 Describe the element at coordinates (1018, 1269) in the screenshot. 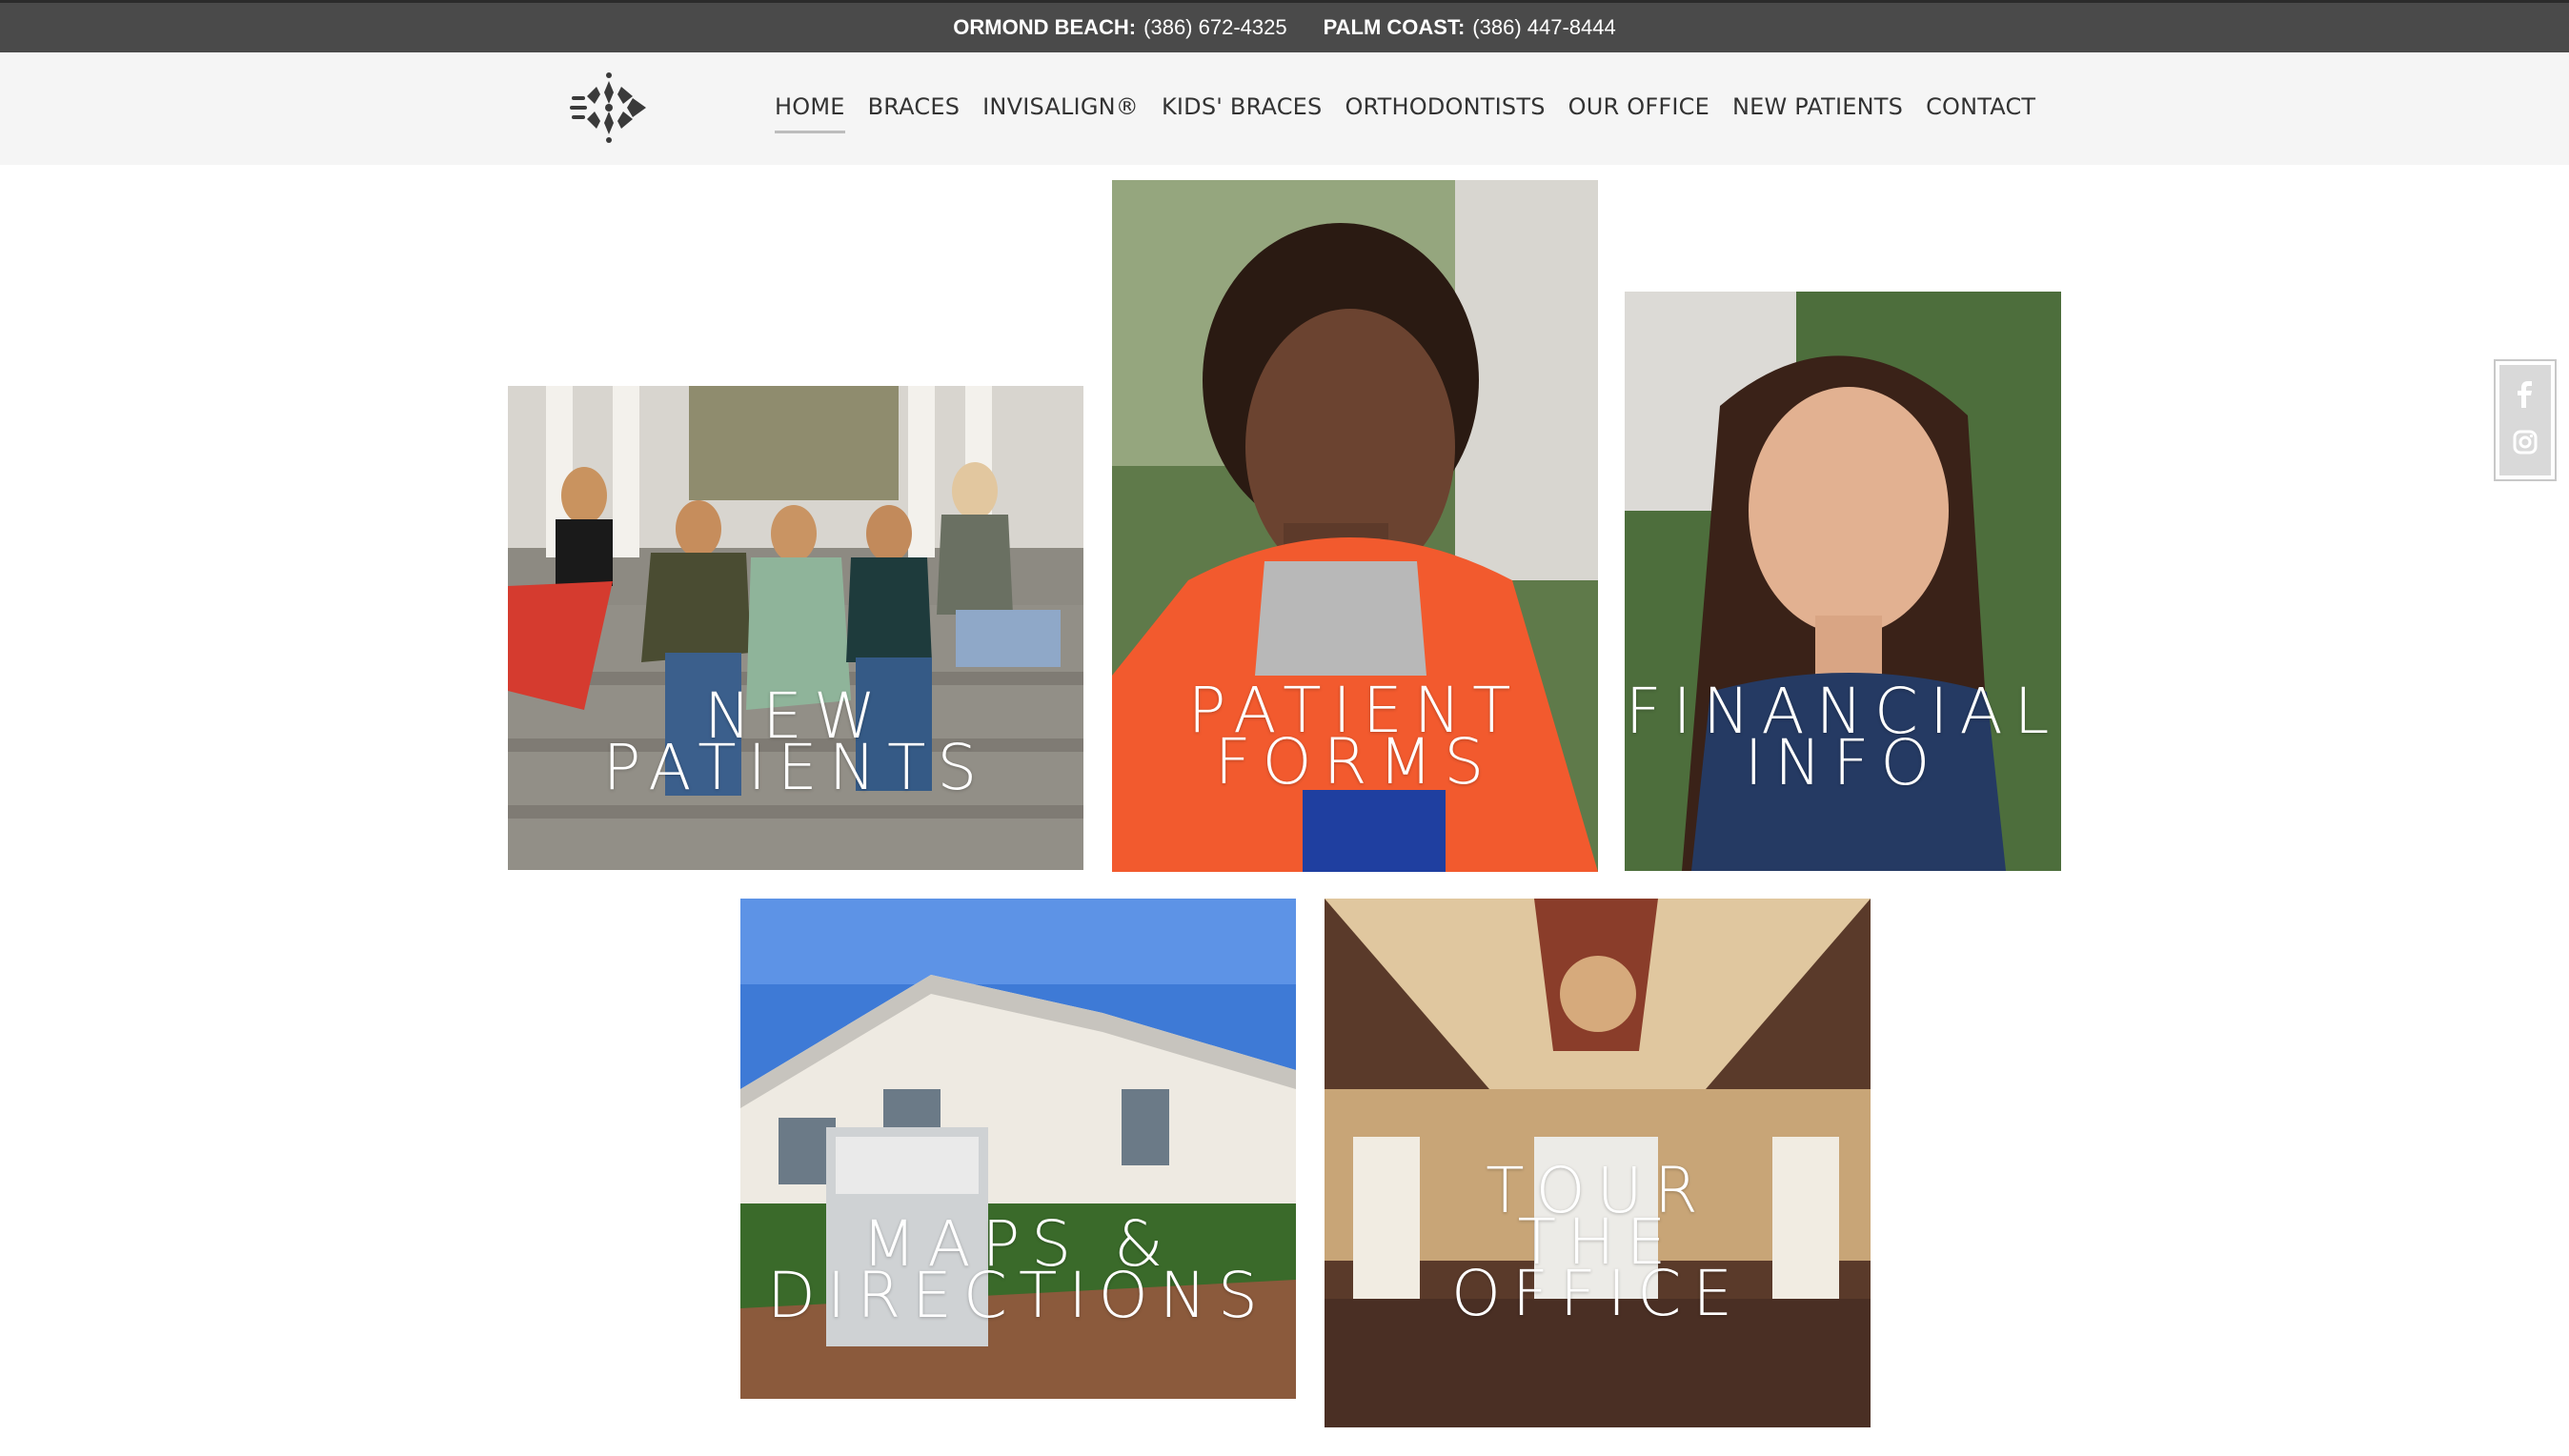

I see `tile-label: MAPS & DIRECTIONS` at that location.